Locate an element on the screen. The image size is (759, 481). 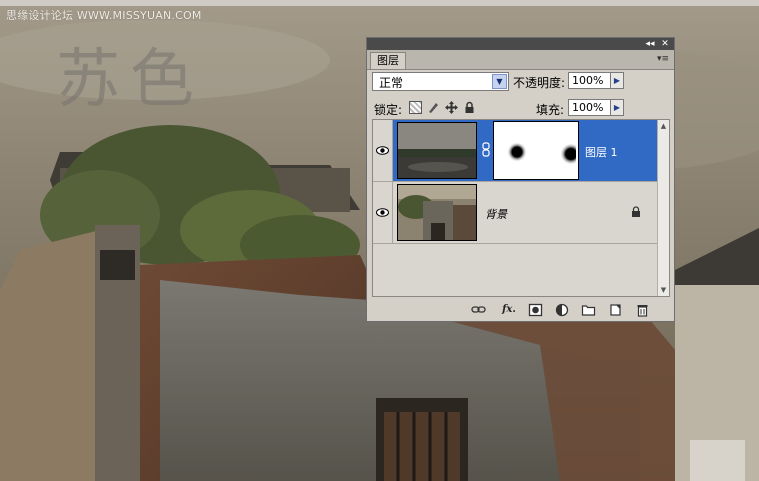
blend-mode-select: 正常 ▼ is located at coordinates (440, 81).